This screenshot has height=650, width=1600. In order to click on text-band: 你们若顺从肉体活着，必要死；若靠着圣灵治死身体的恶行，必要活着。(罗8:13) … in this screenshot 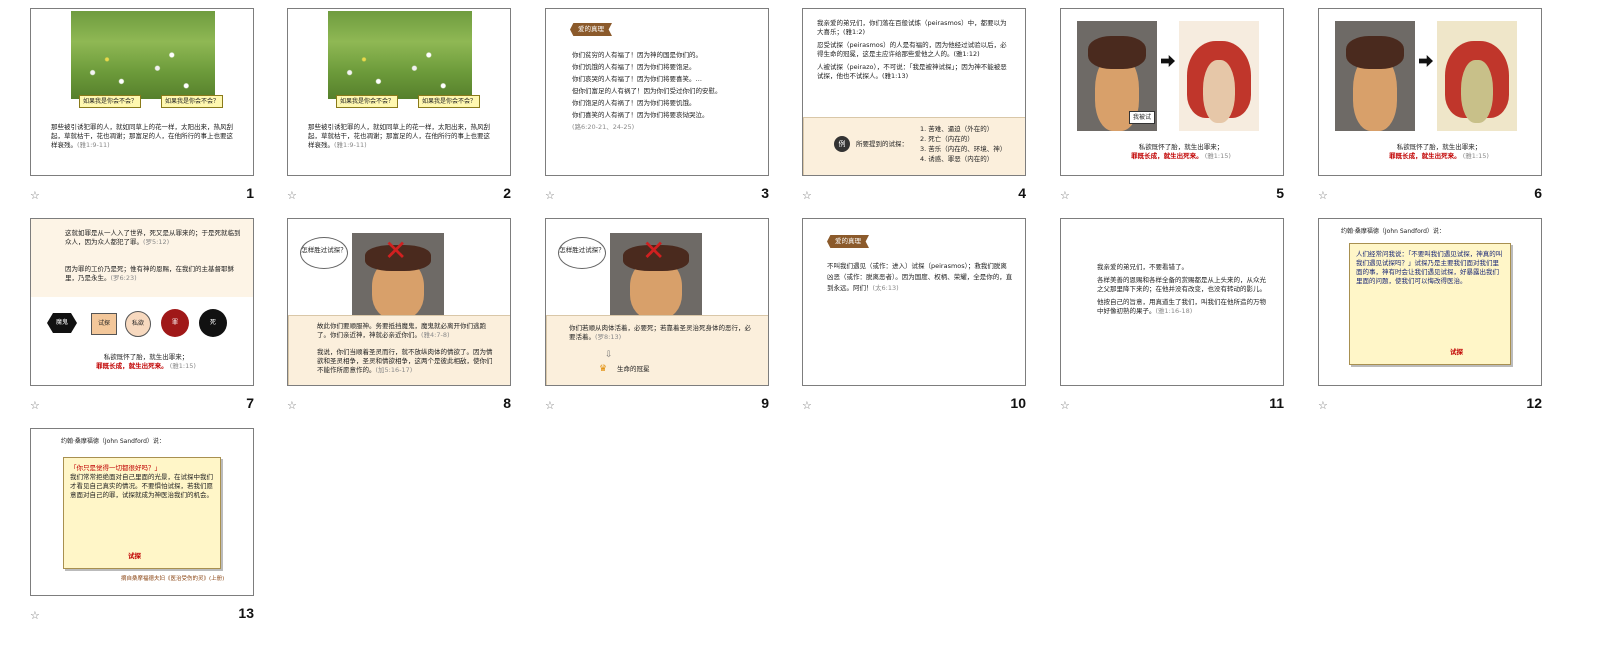, I will do `click(657, 350)`.